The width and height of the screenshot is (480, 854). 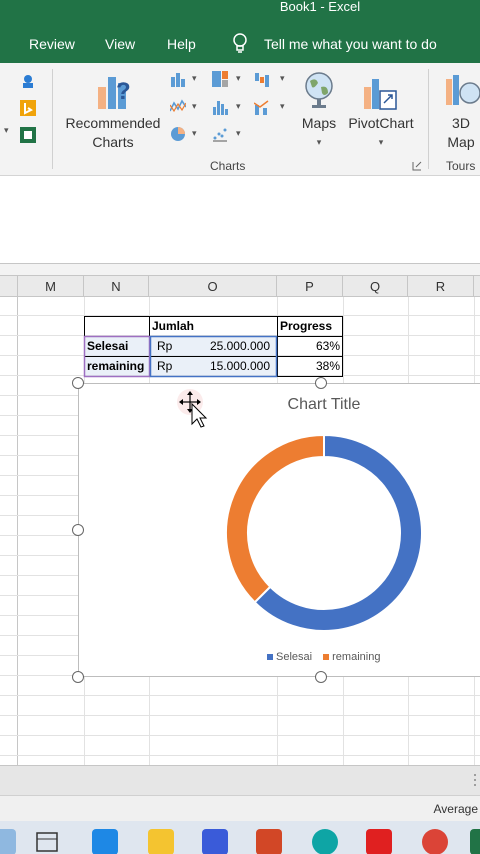 I want to click on sheet-tab-bar, so click(x=240, y=780).